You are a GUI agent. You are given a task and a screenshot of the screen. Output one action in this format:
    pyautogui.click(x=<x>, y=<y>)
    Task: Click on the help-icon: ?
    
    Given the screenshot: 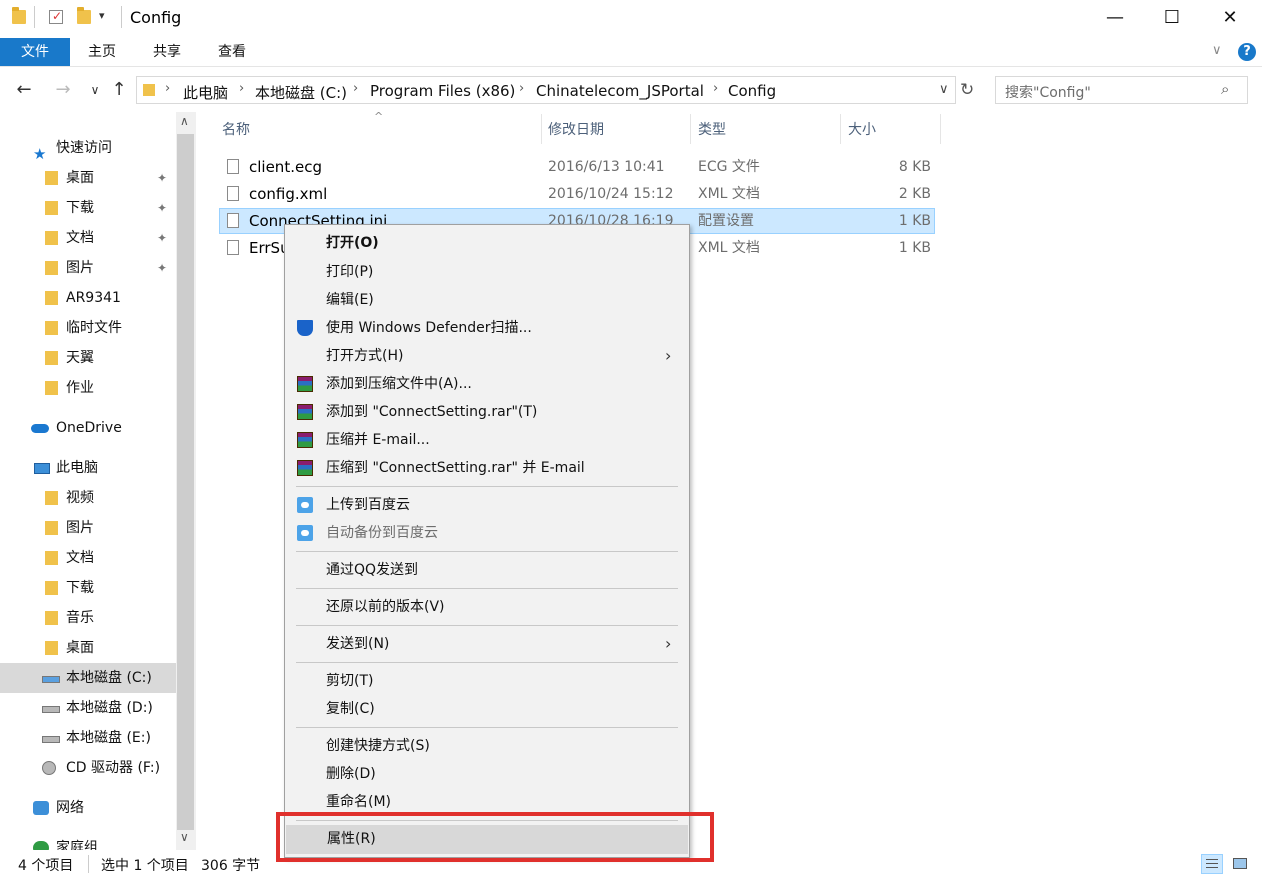 What is the action you would take?
    pyautogui.click(x=1247, y=52)
    